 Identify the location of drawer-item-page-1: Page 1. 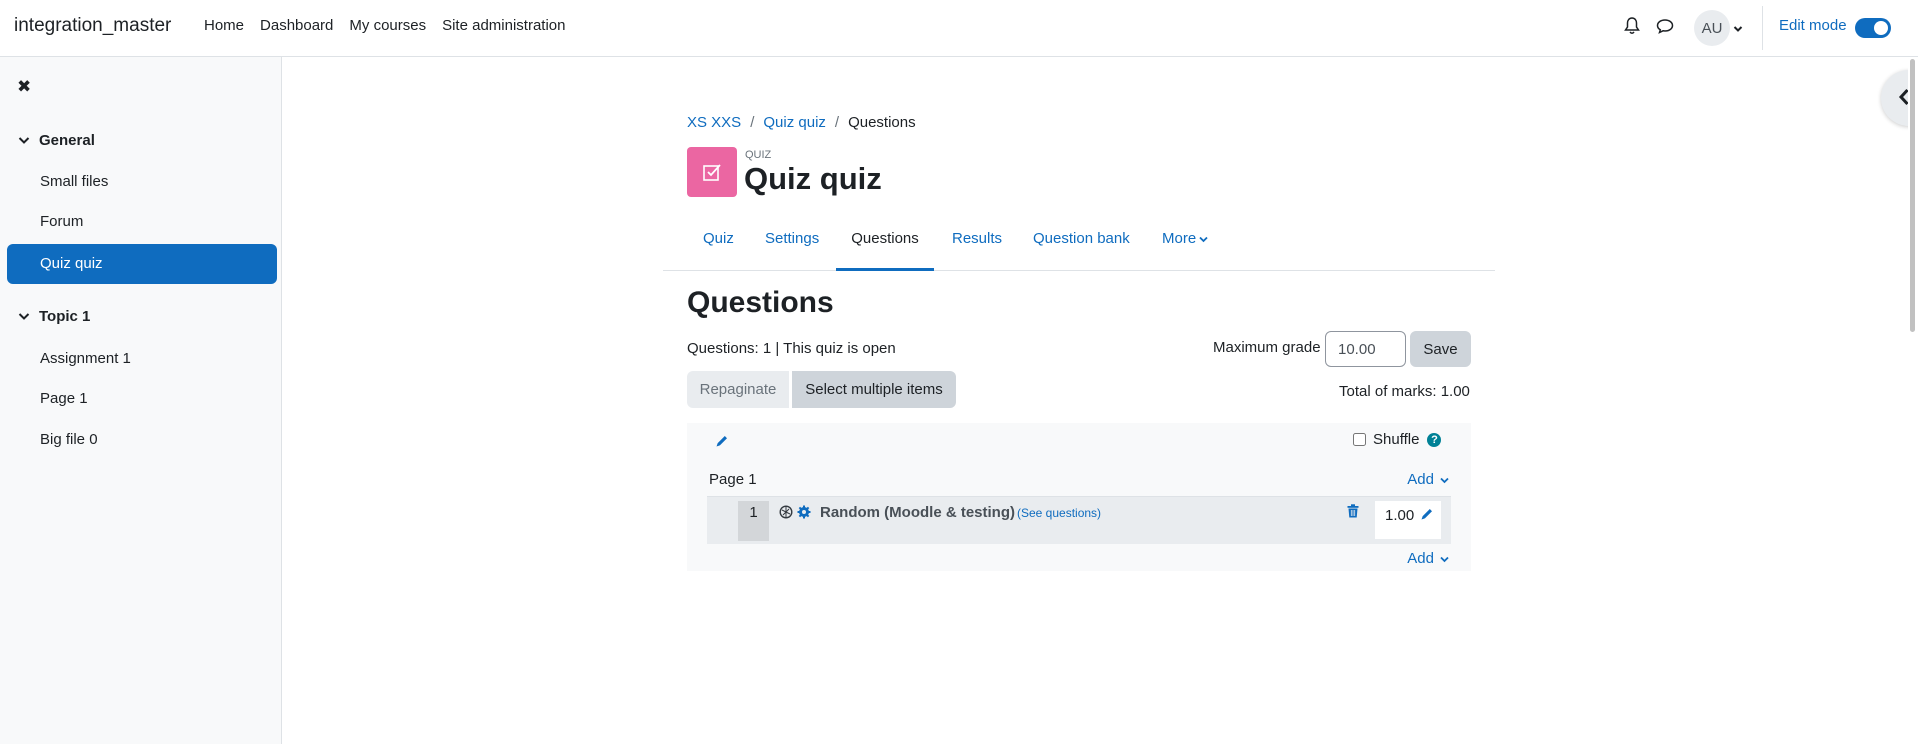
(64, 398).